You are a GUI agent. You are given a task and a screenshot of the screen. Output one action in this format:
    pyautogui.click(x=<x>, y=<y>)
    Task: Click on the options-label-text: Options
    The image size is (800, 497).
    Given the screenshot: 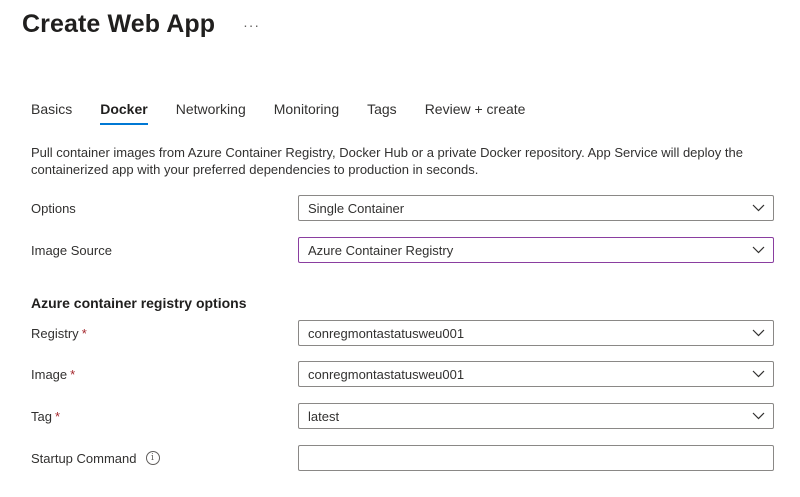 What is the action you would take?
    pyautogui.click(x=53, y=208)
    